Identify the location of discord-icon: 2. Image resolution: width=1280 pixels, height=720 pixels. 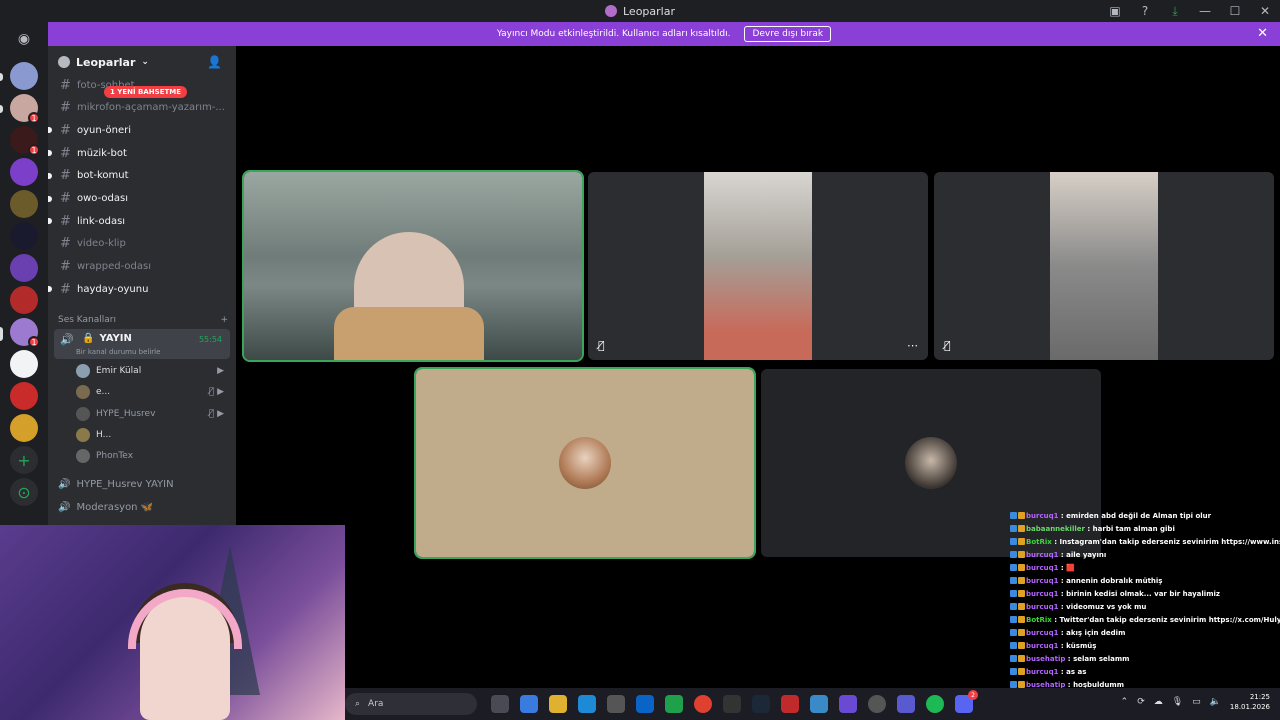
(966, 701).